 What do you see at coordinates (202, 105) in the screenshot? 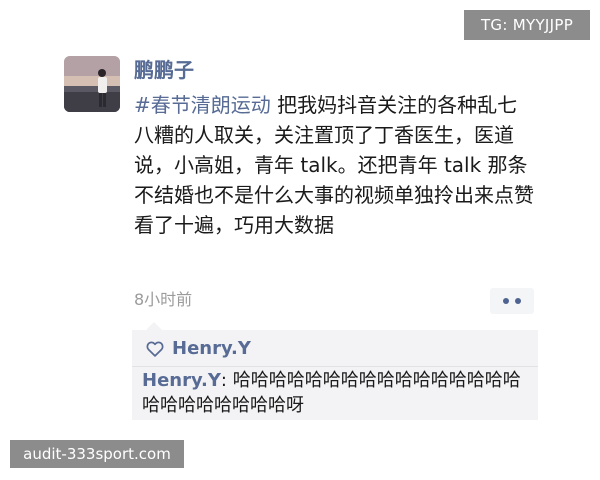
I see `topic-link: #春节清朗运动` at bounding box center [202, 105].